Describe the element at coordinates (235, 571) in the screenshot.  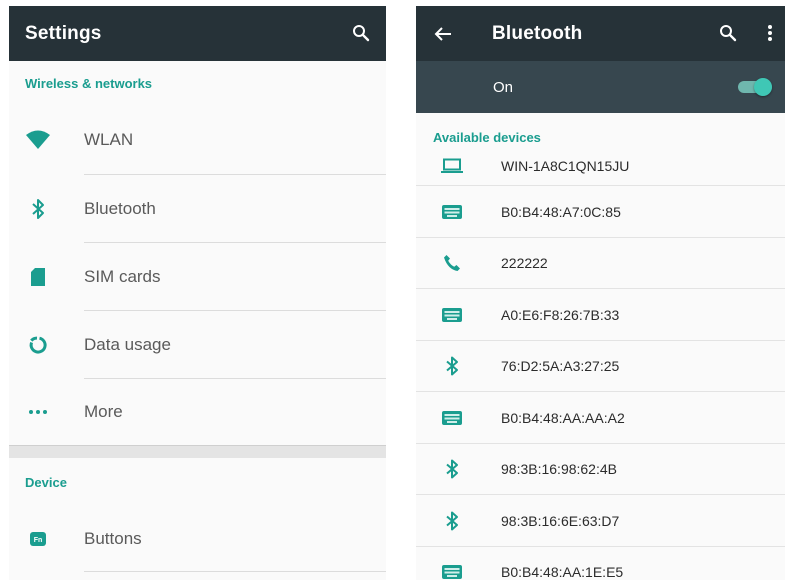
I see `divider` at that location.